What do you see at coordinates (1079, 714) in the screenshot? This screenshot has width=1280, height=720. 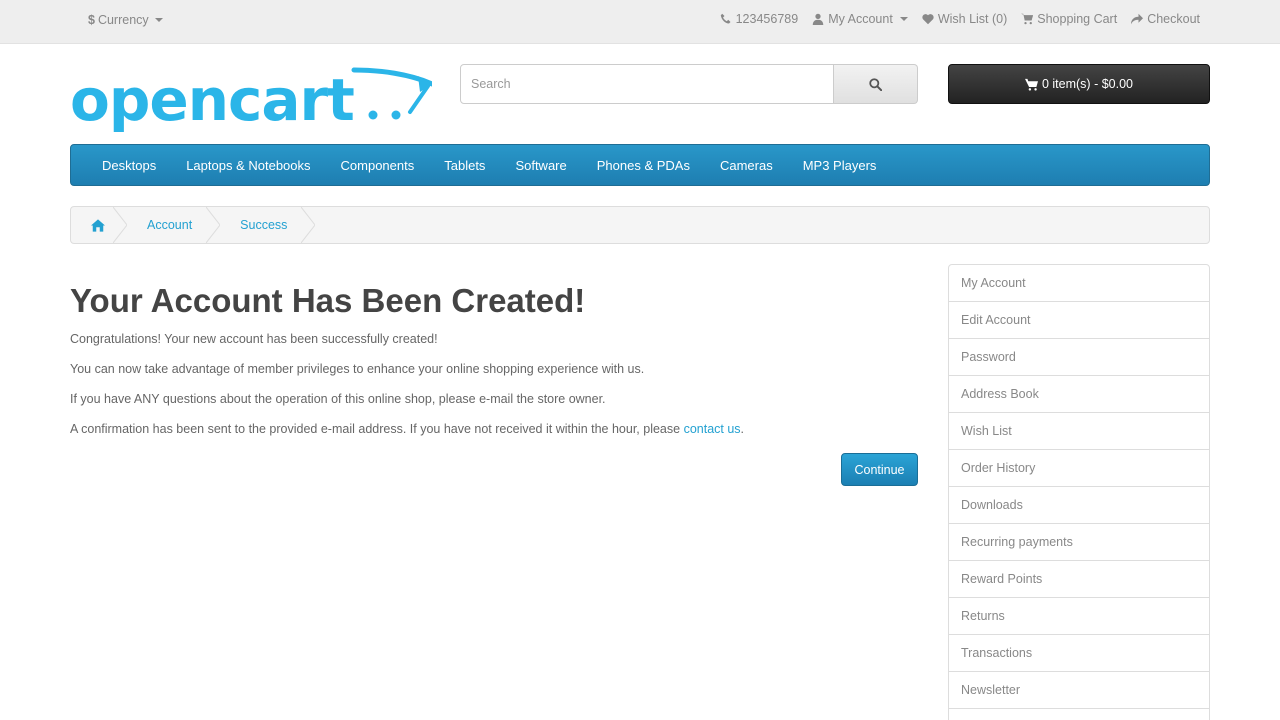 I see `sidebar-item-more` at bounding box center [1079, 714].